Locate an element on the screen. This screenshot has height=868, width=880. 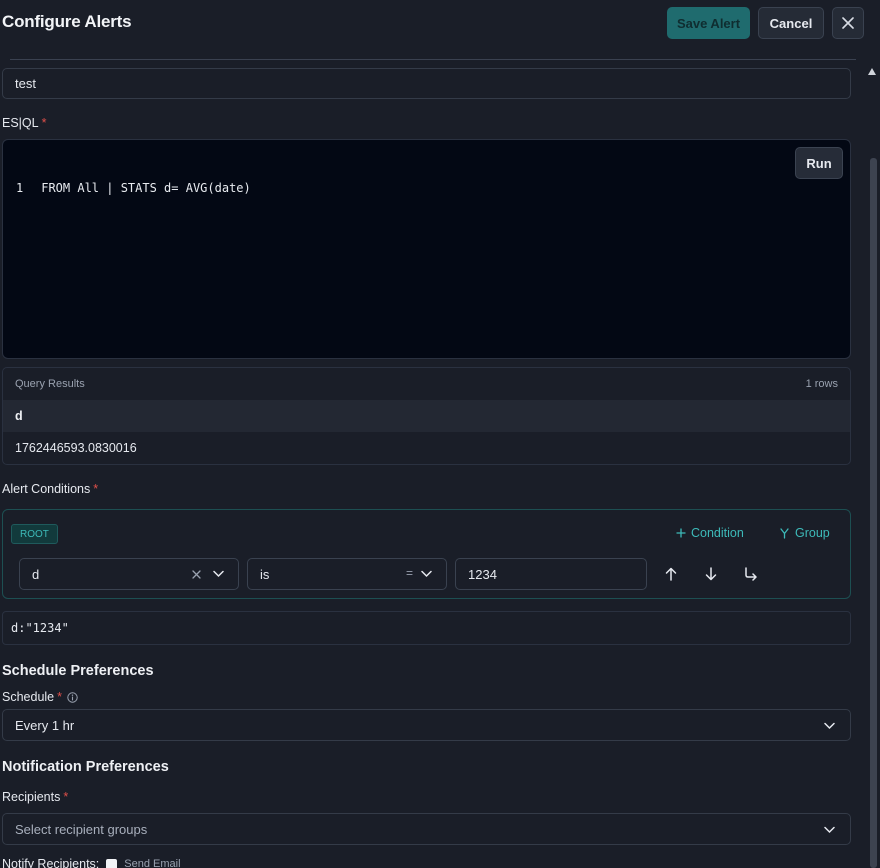
schedule-select: Every 1 hr is located at coordinates (426, 725).